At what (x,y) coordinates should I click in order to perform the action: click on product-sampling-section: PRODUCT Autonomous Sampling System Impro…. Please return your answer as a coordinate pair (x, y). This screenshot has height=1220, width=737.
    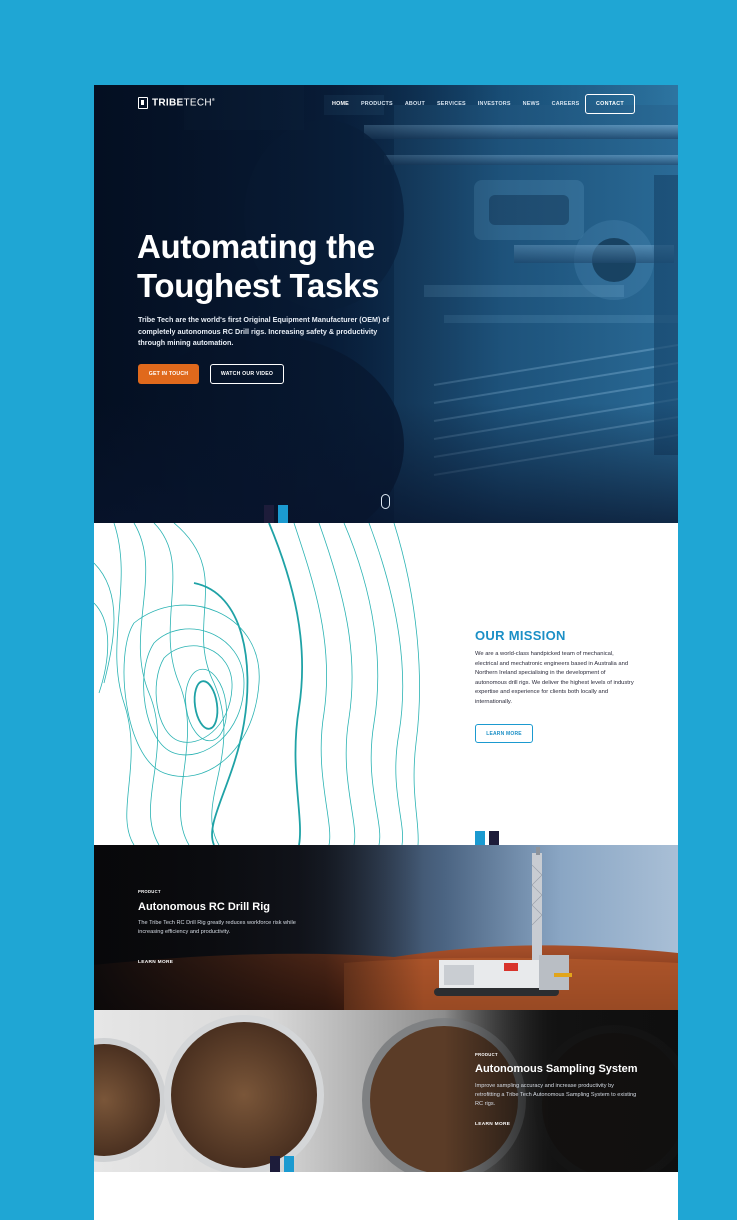
    Looking at the image, I should click on (386, 1091).